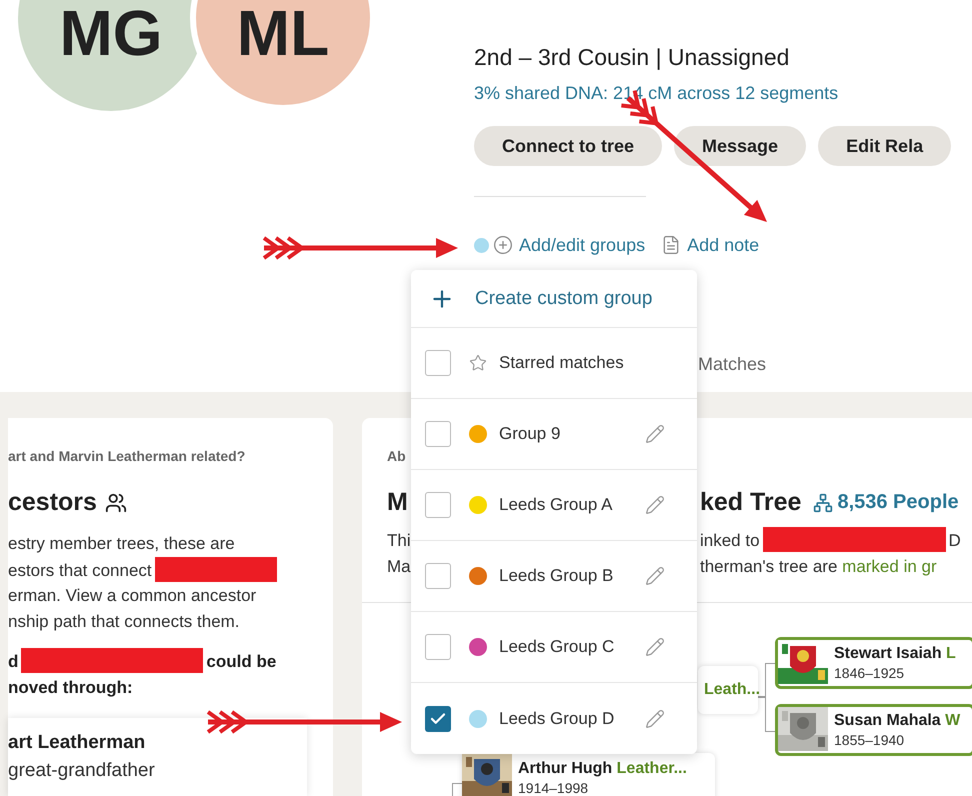 The width and height of the screenshot is (972, 796). Describe the element at coordinates (554, 299) in the screenshot. I see `create-group-button: Create custom group` at that location.